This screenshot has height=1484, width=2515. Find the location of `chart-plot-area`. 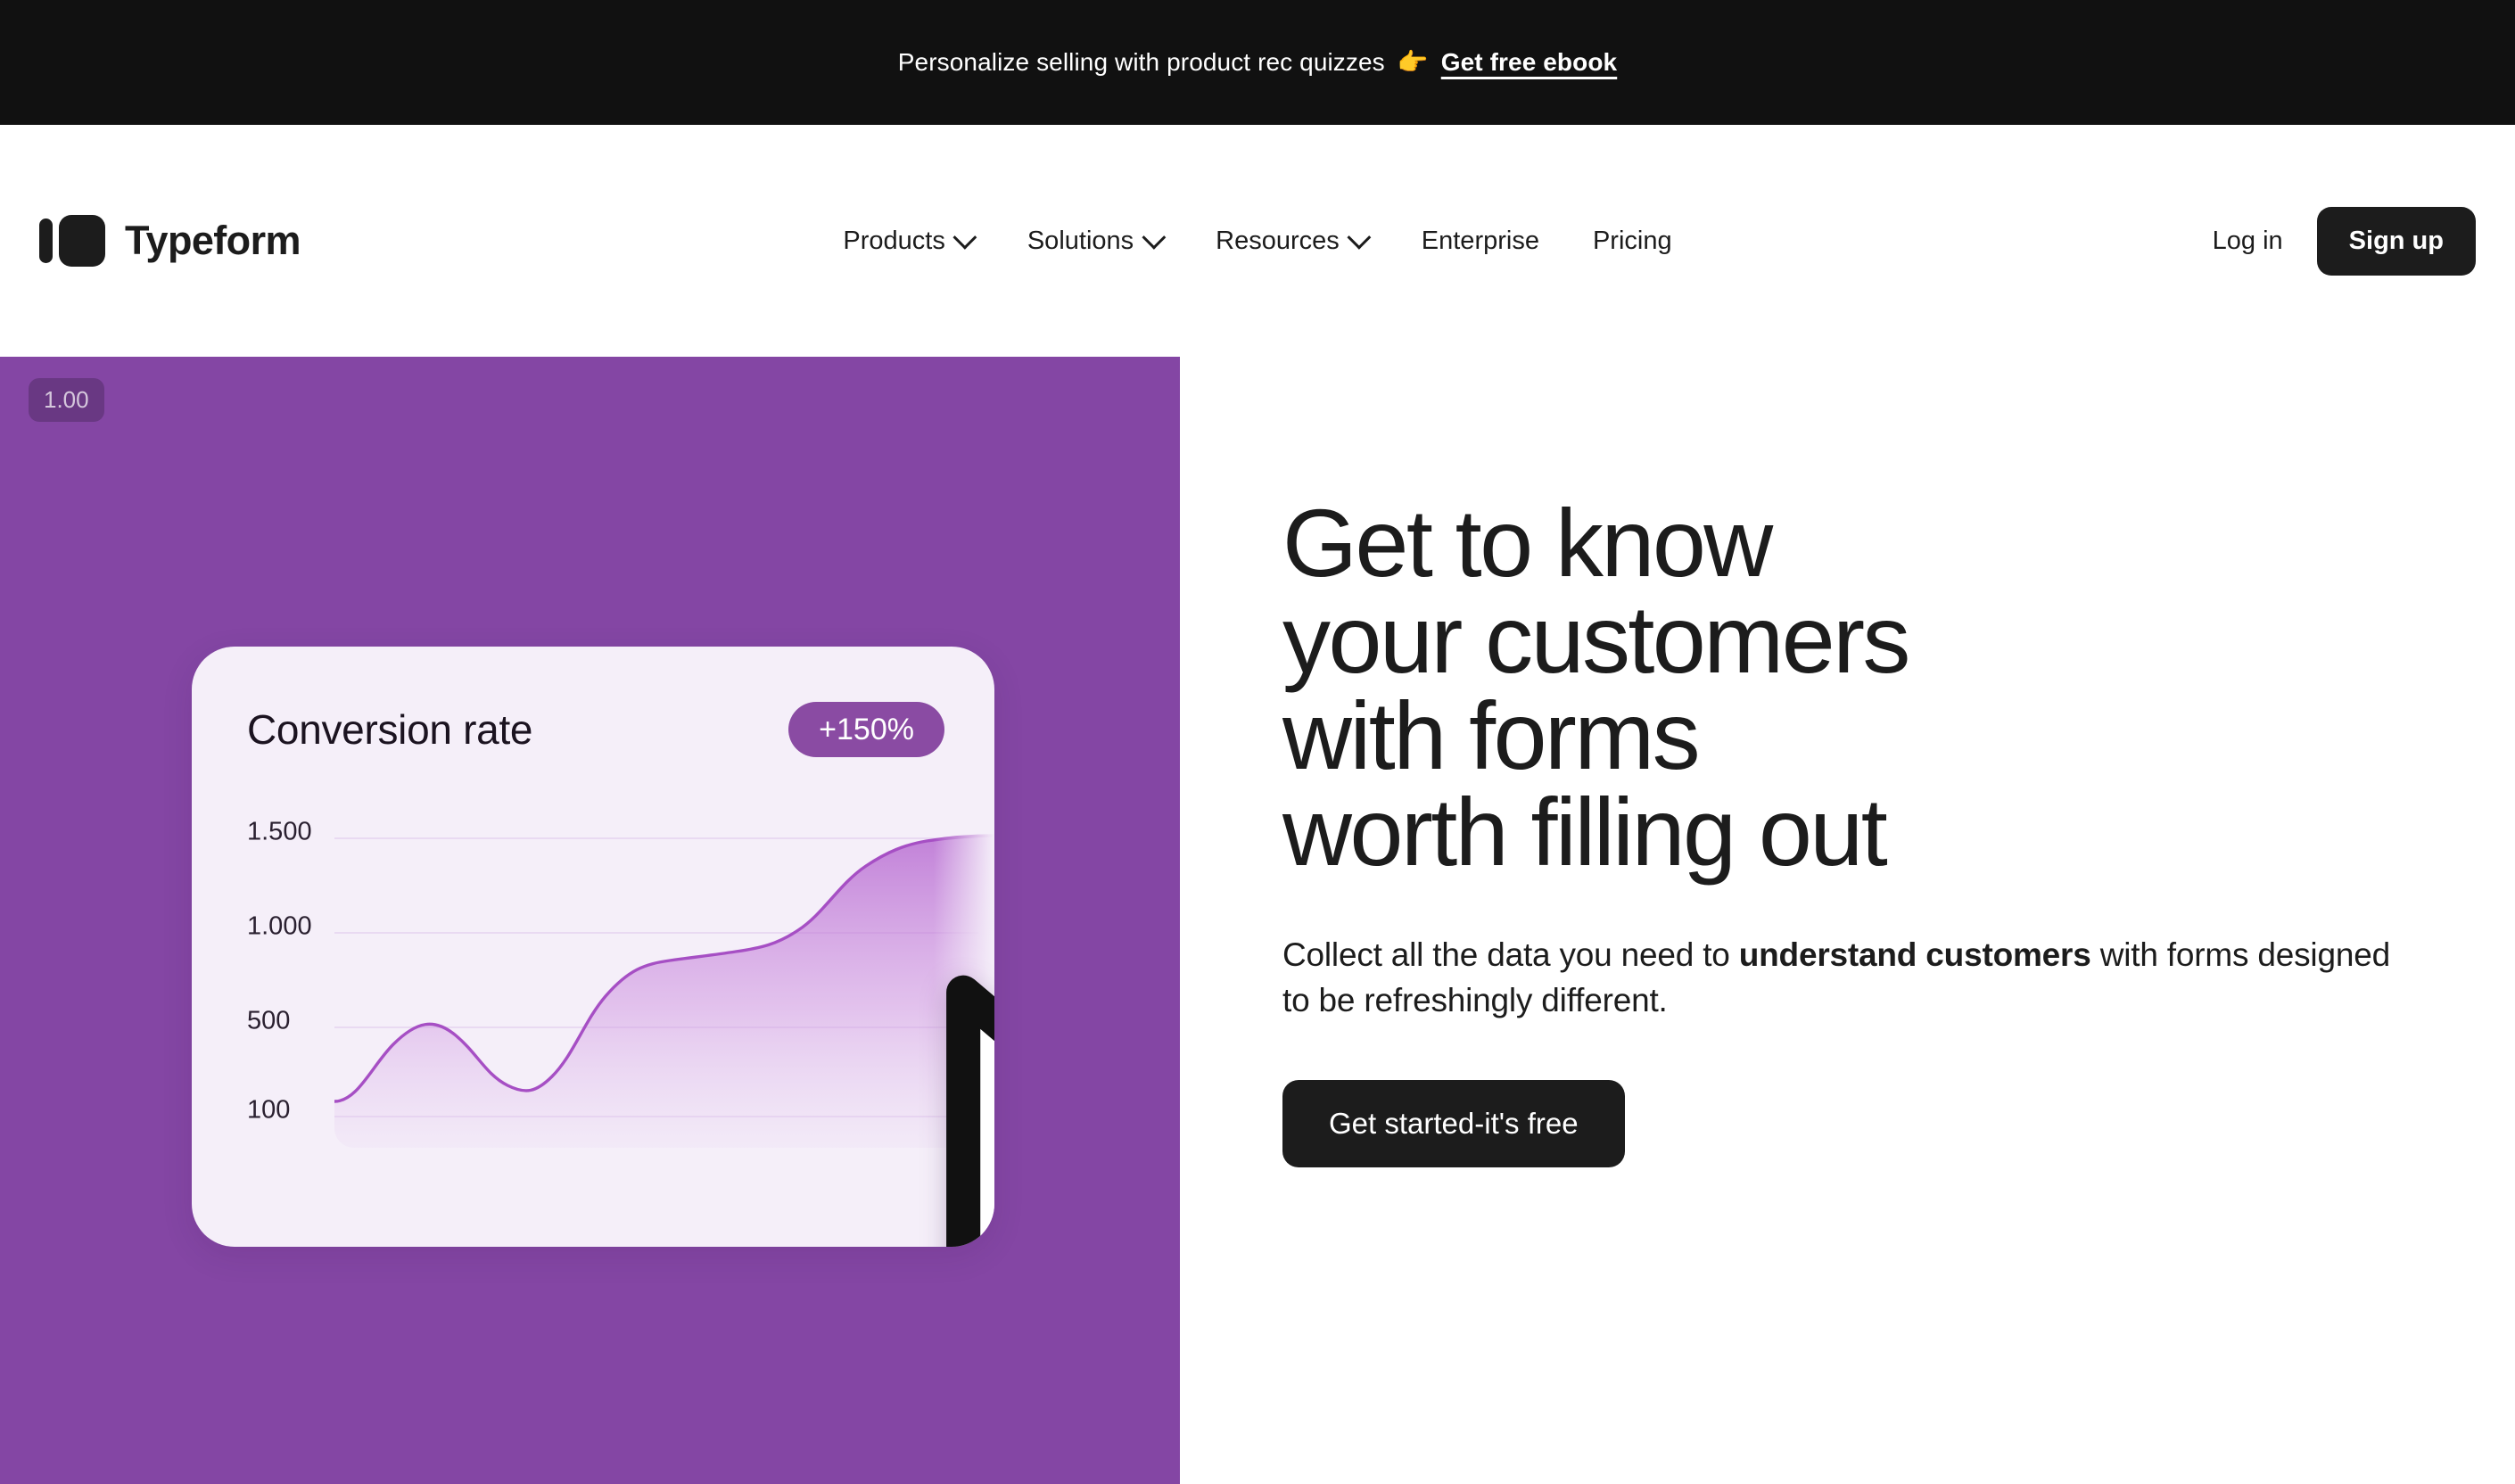

chart-plot-area is located at coordinates (664, 1023).